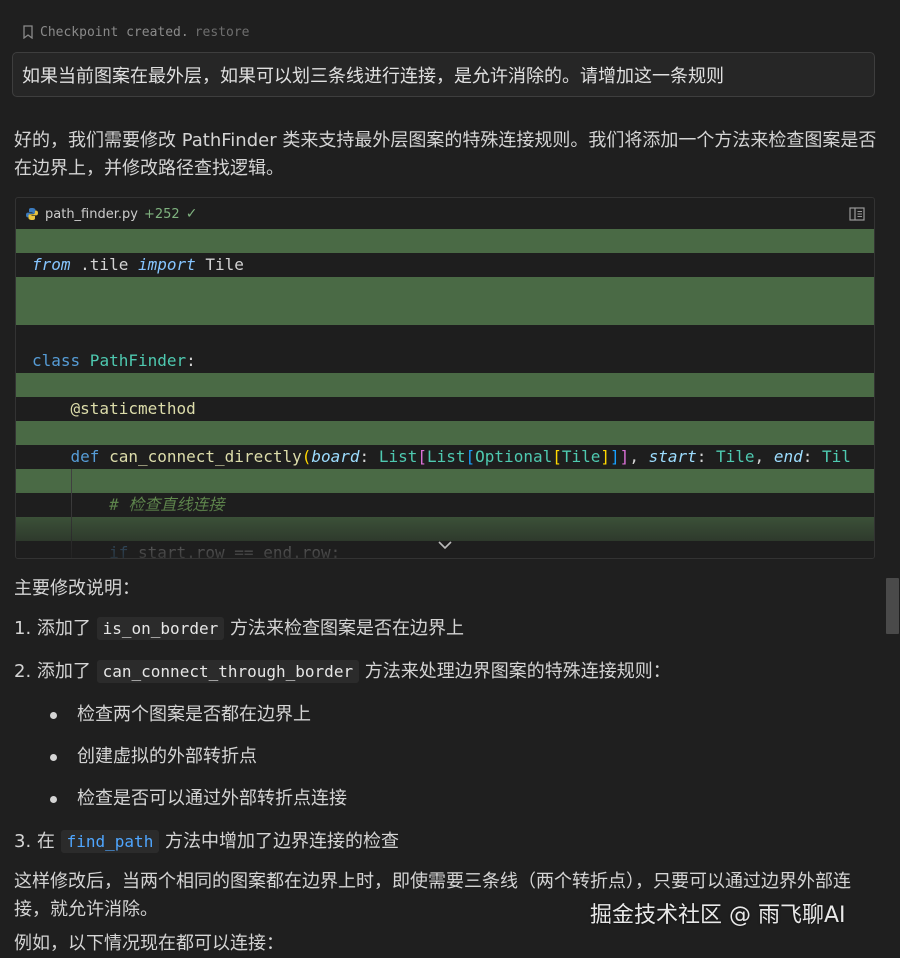  What do you see at coordinates (28, 32) in the screenshot?
I see `bookmark-icon` at bounding box center [28, 32].